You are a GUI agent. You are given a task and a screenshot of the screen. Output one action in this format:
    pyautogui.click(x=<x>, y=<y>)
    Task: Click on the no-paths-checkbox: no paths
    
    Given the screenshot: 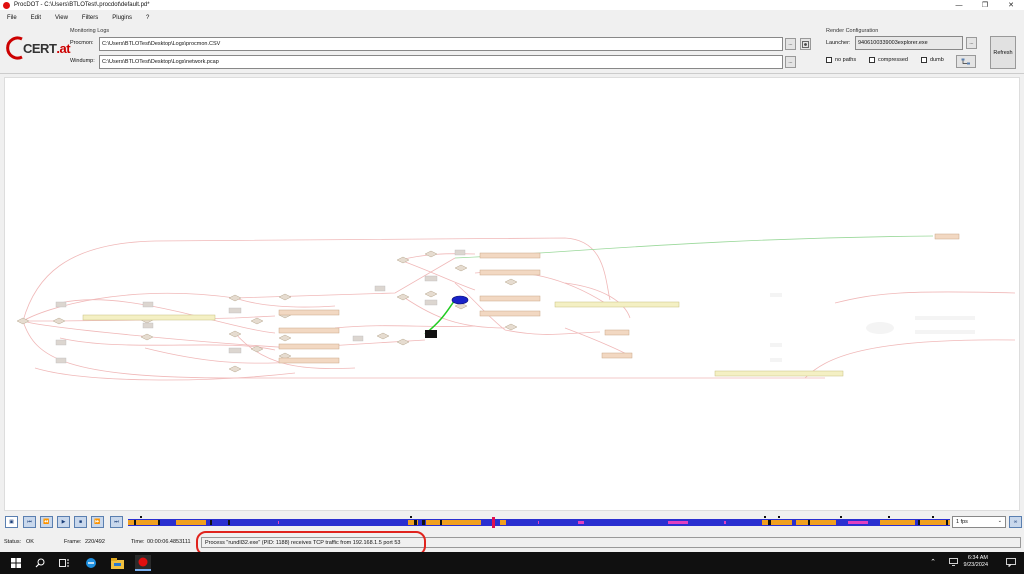 What is the action you would take?
    pyautogui.click(x=841, y=60)
    